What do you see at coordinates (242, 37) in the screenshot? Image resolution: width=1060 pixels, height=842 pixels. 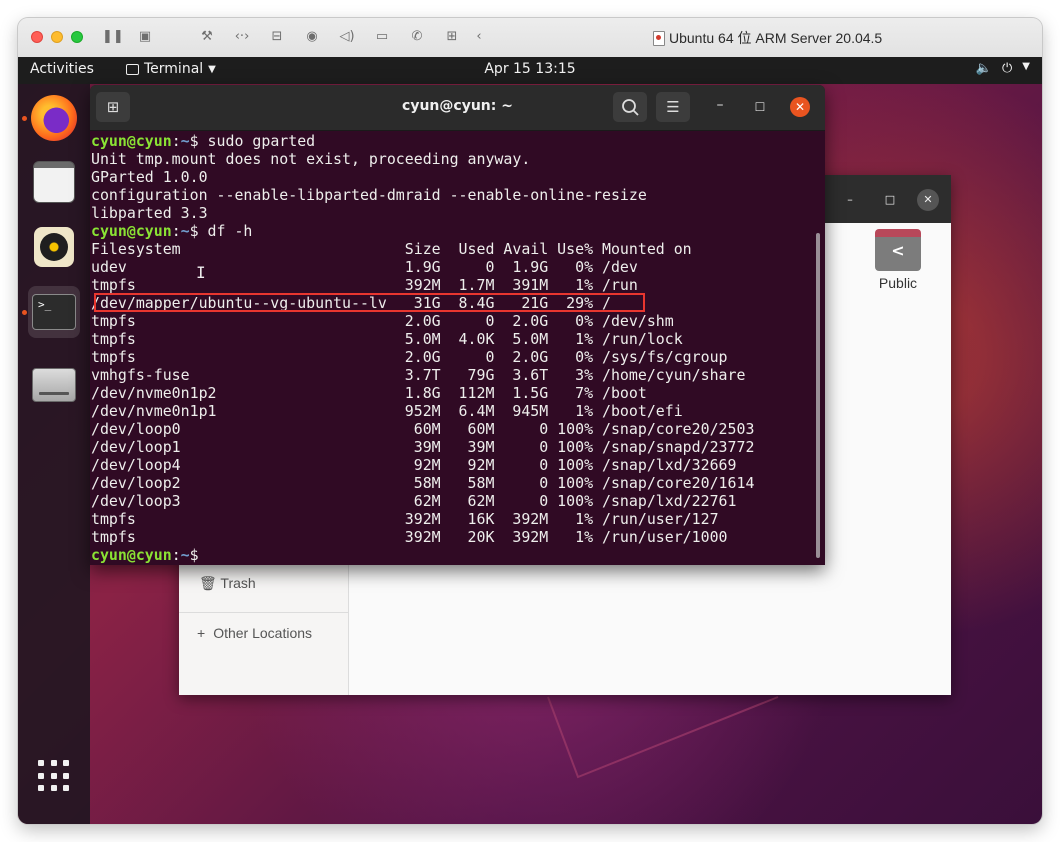 I see `network-icon: ‹·›` at bounding box center [242, 37].